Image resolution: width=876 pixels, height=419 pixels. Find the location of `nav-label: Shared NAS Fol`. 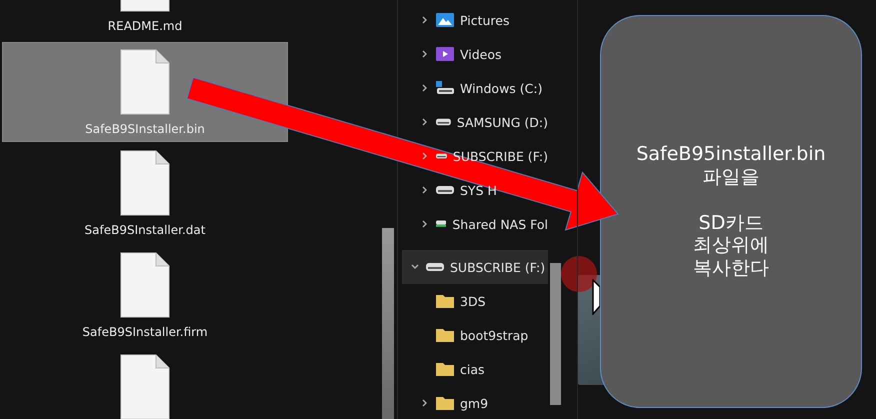

nav-label: Shared NAS Fol is located at coordinates (500, 224).